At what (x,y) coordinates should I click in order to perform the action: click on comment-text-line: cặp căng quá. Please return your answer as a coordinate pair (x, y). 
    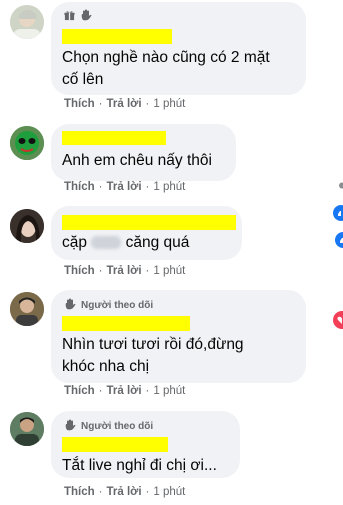
    Looking at the image, I should click on (125, 243).